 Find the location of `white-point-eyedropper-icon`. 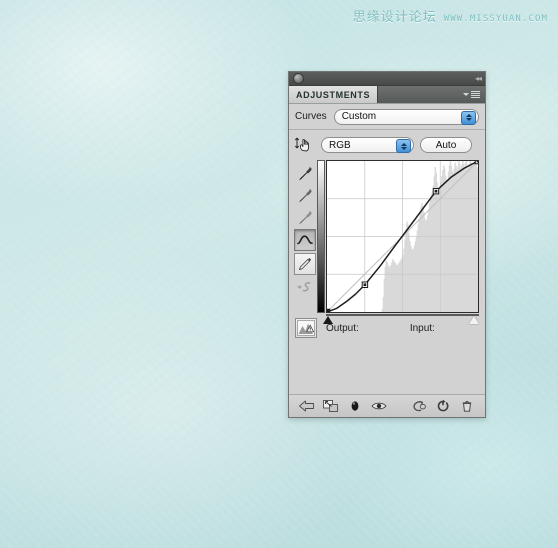

white-point-eyedropper-icon is located at coordinates (305, 217).